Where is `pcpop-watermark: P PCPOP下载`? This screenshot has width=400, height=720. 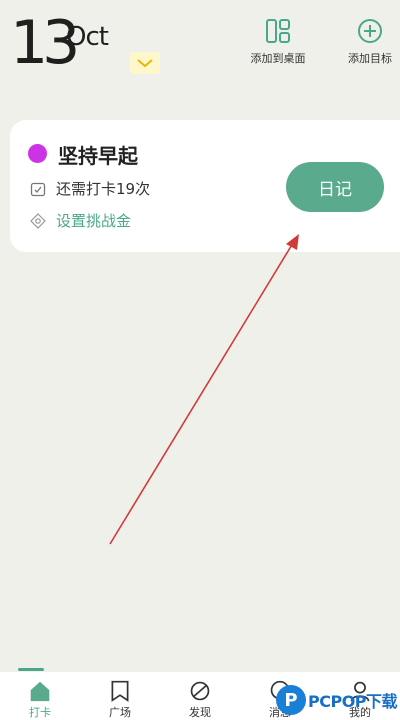
pcpop-watermark: P PCPOP下载 is located at coordinates (338, 700).